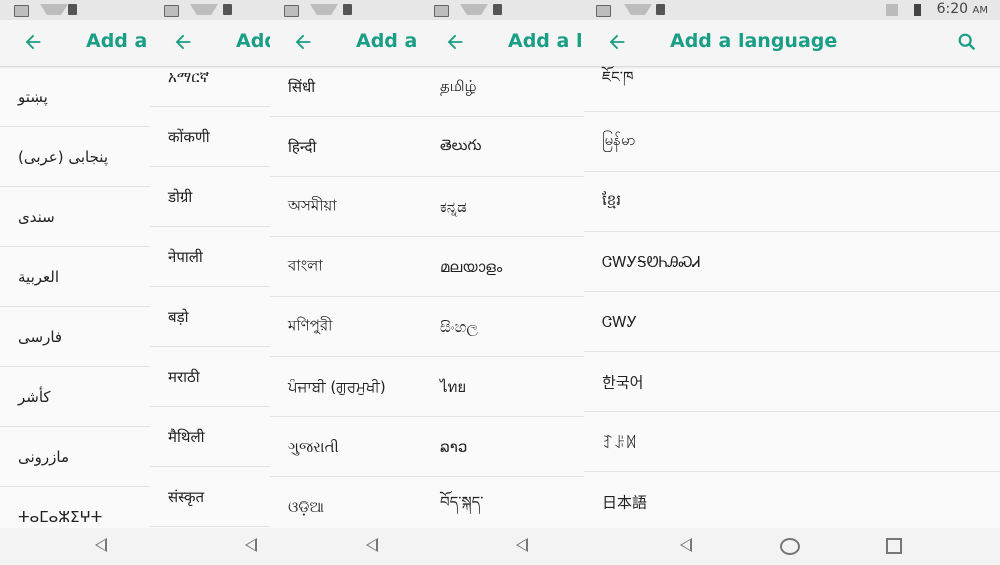  I want to click on language-item: नेपाली, so click(210, 257).